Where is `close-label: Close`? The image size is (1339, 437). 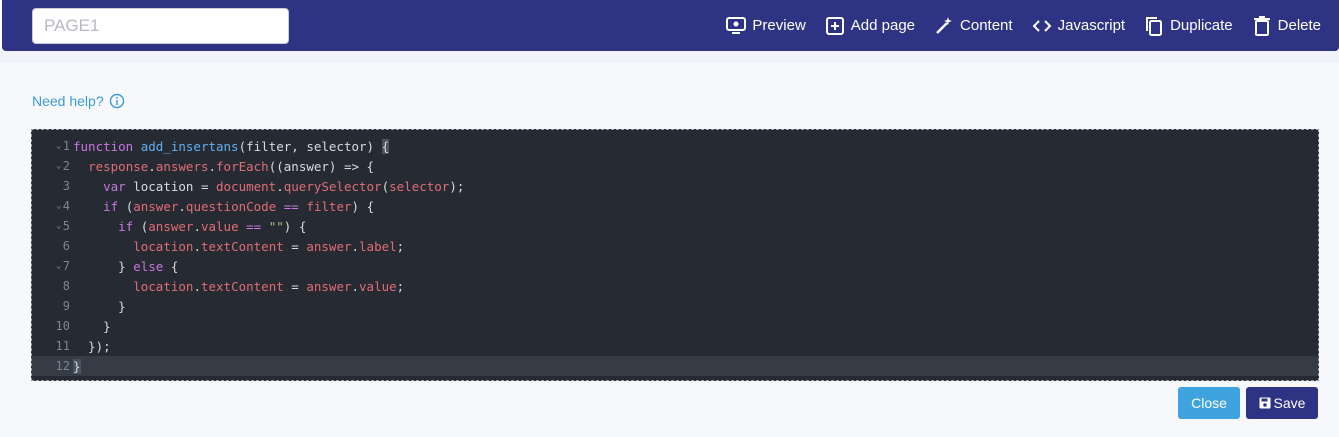 close-label: Close is located at coordinates (1209, 403).